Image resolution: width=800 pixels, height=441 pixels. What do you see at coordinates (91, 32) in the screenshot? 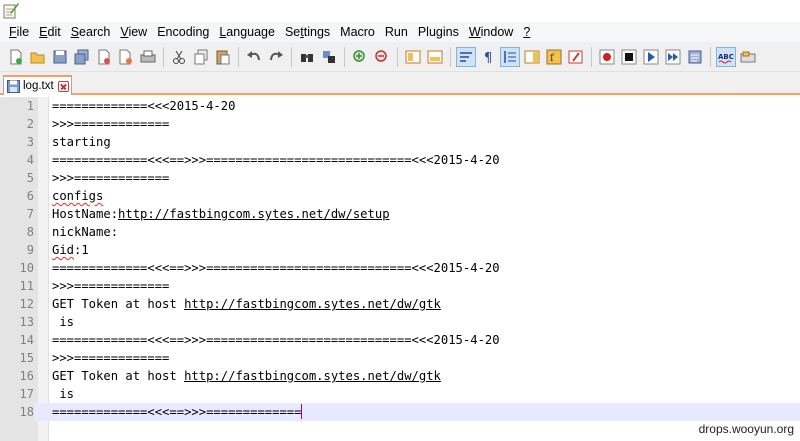
I see `menu-search: Search` at bounding box center [91, 32].